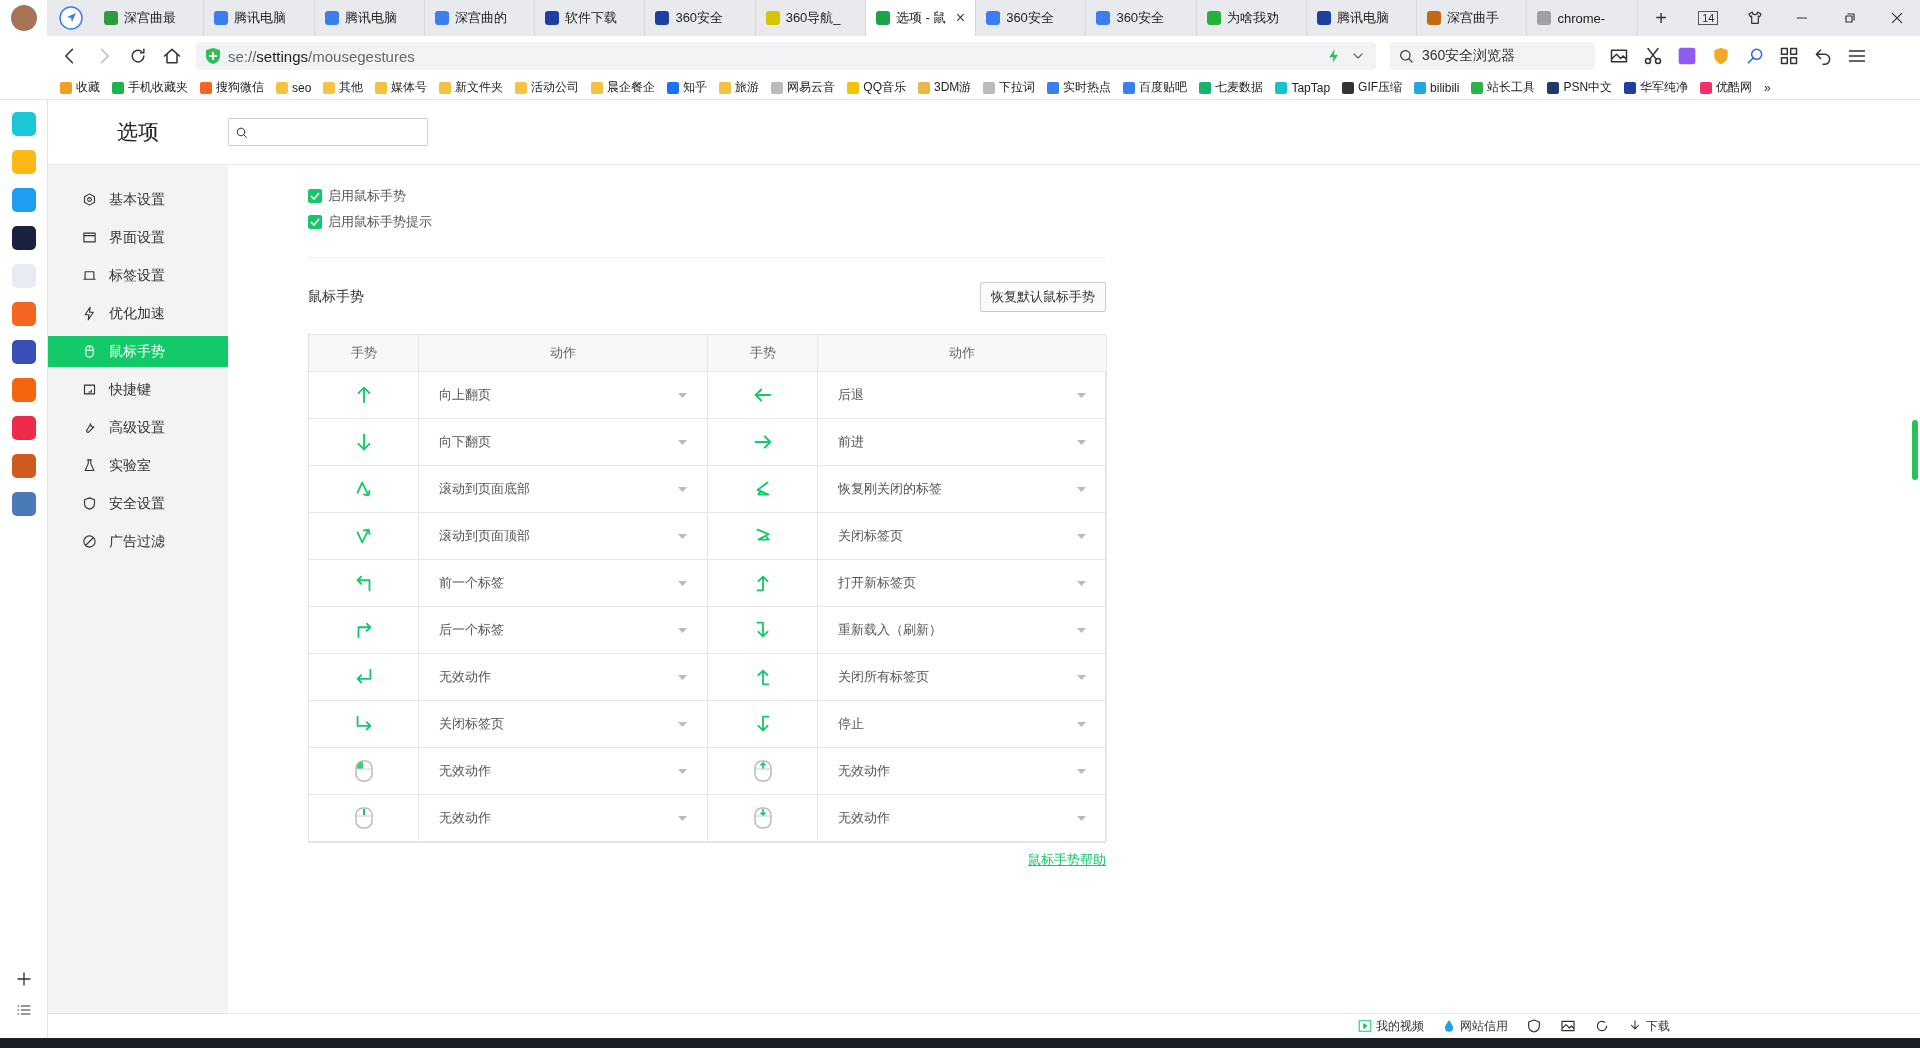 This screenshot has width=1920, height=1048. I want to click on action-dropdown: 打开新标签页, so click(962, 583).